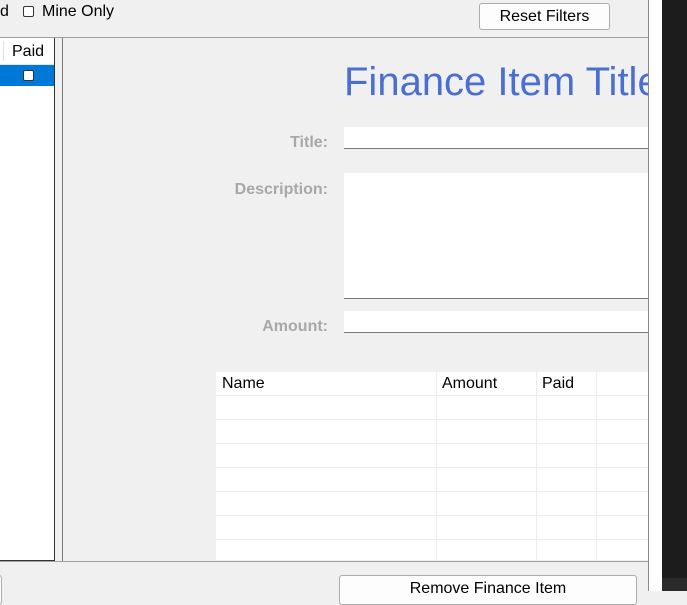  Describe the element at coordinates (488, 590) in the screenshot. I see `remove-finance-item-button: Remove Finance Item` at that location.